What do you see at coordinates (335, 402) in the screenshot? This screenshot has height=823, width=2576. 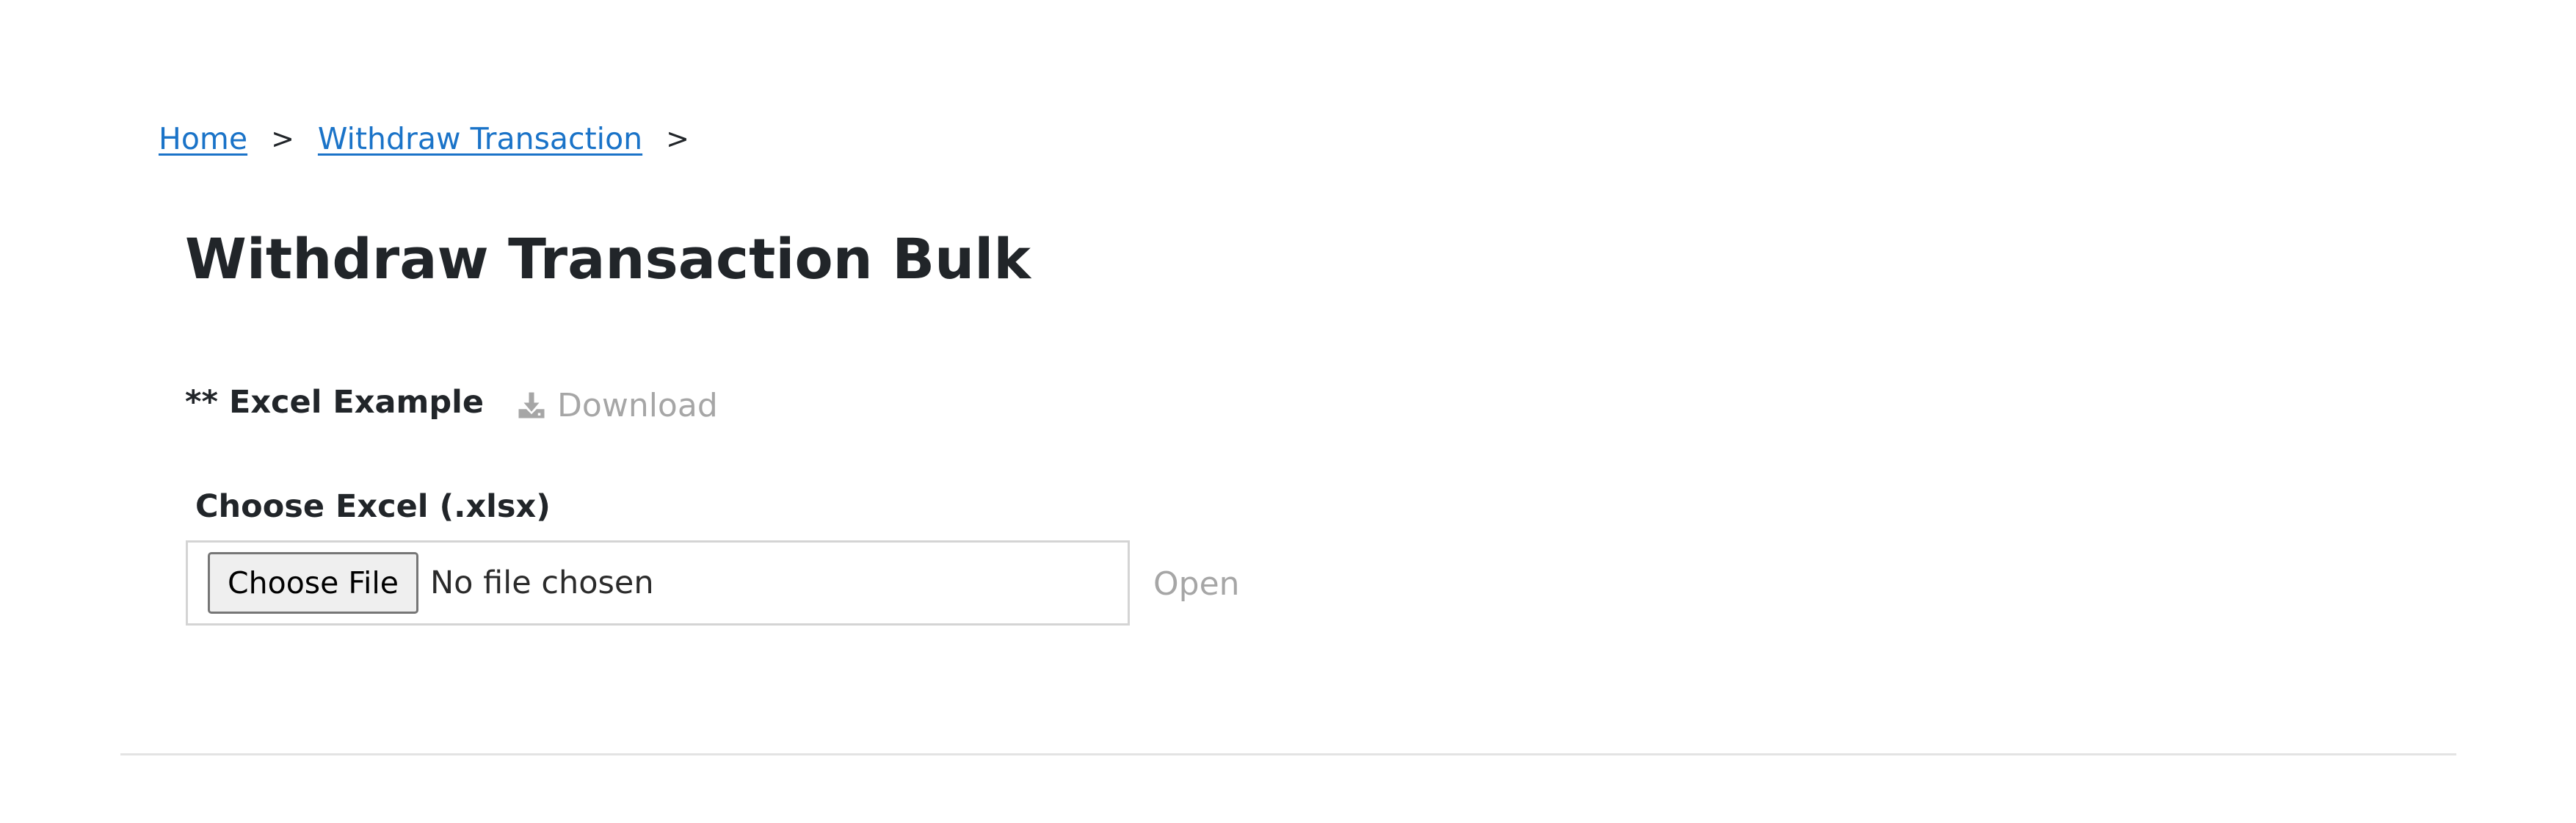 I see `excel-example-label: ** Excel Example` at bounding box center [335, 402].